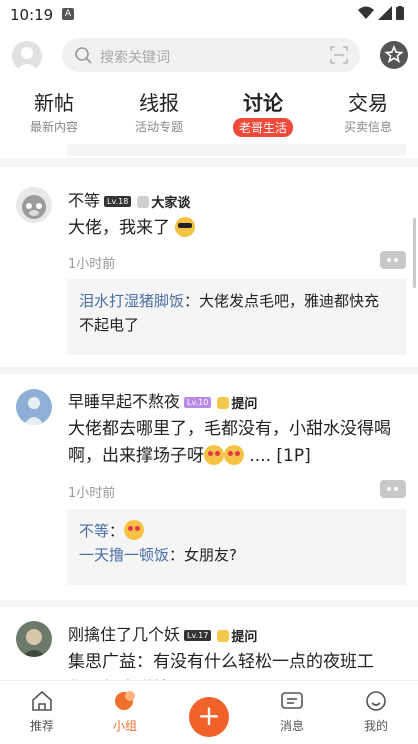 This screenshot has height=744, width=418. Describe the element at coordinates (124, 634) in the screenshot. I see `author-name: 刚擒住了几个妖` at that location.